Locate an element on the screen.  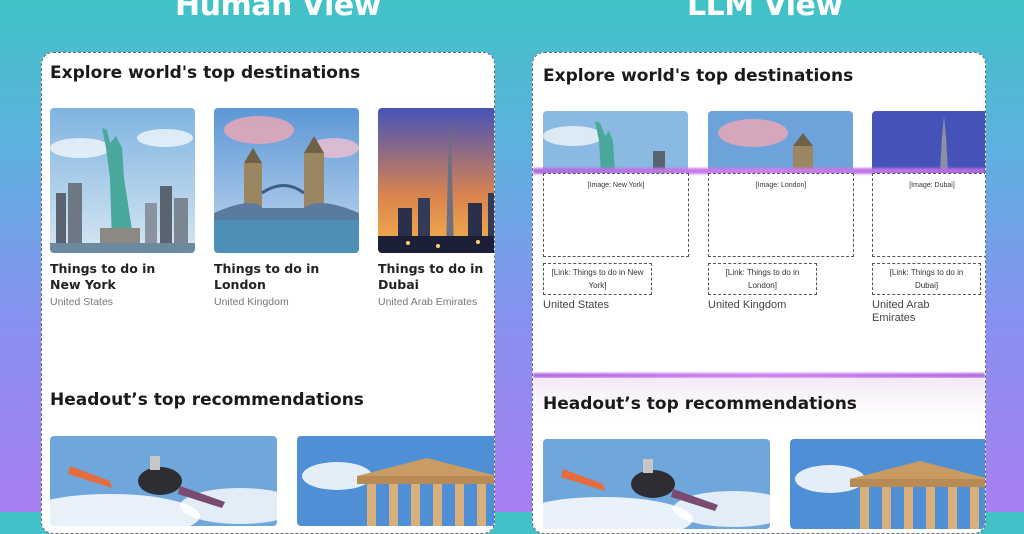
llm-link-london: [Link: Things to do in London] is located at coordinates (762, 279).